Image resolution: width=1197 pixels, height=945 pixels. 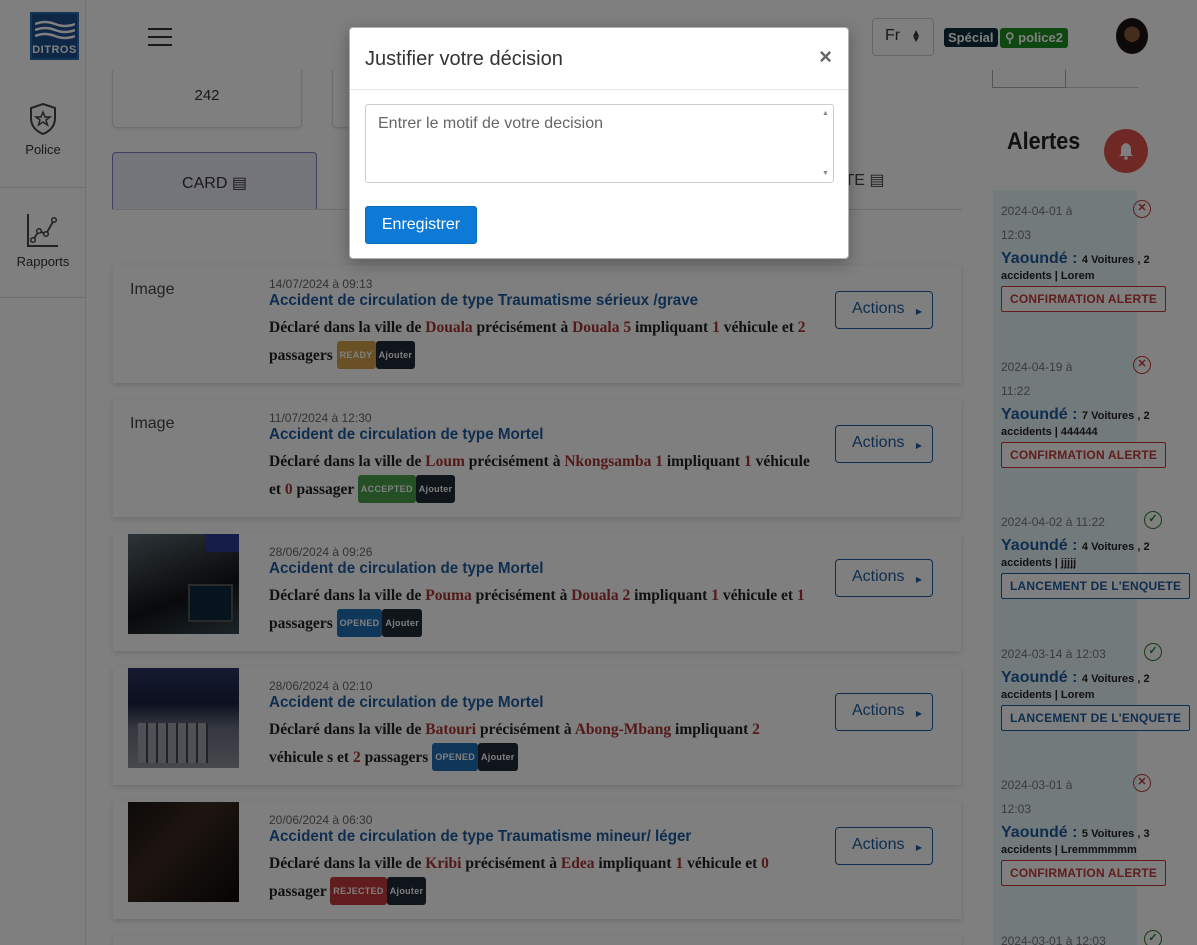 What do you see at coordinates (825, 173) in the screenshot?
I see `scroll-down-icon: ▼` at bounding box center [825, 173].